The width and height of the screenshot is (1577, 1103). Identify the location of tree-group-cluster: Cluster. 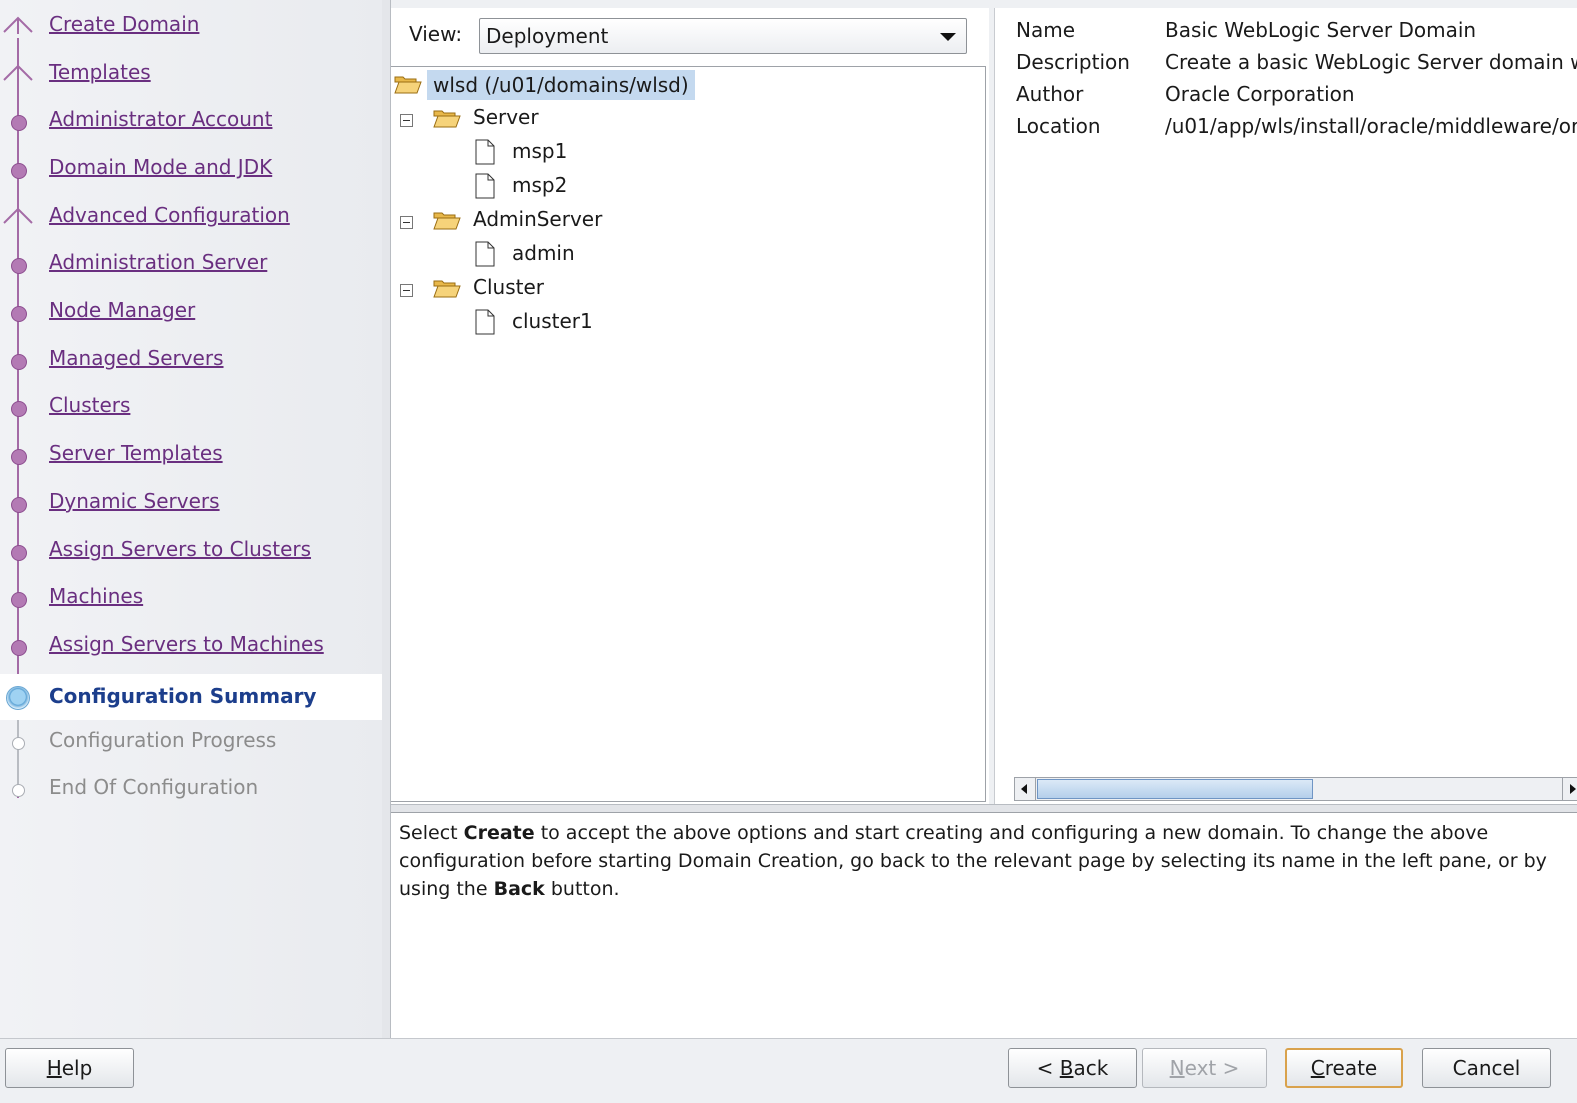
(541, 287).